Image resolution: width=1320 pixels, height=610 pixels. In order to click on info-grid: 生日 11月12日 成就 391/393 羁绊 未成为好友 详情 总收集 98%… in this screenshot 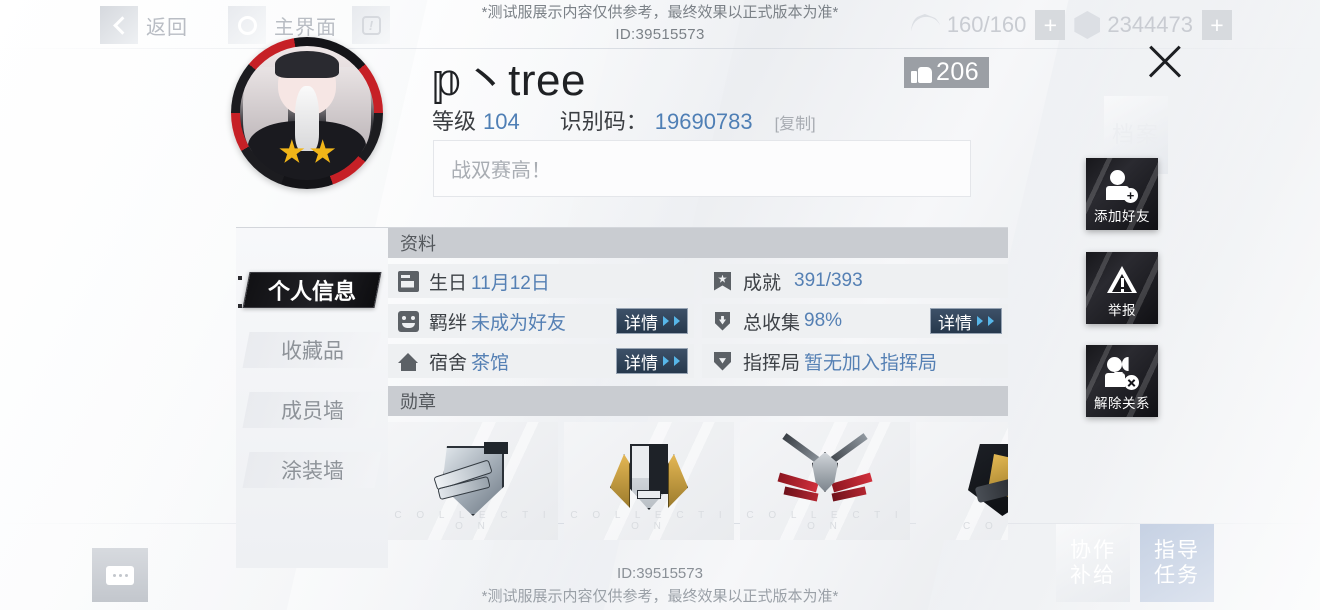, I will do `click(698, 321)`.